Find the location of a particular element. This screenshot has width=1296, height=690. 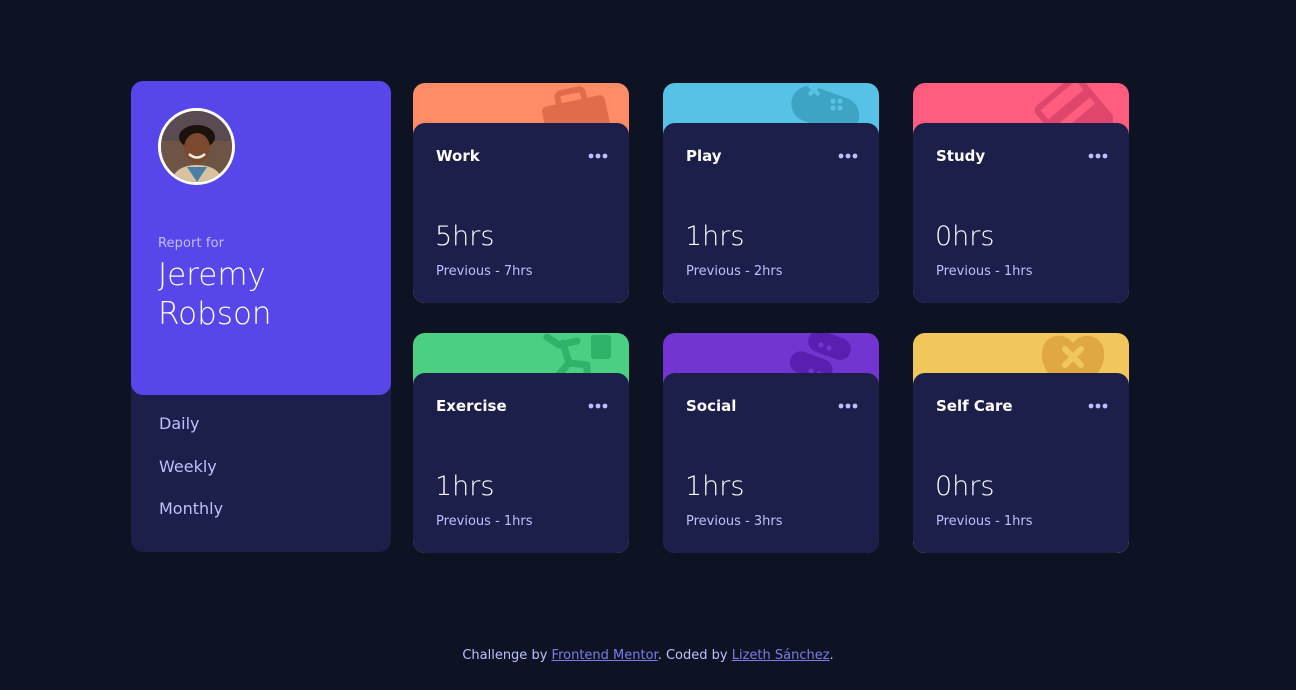

profile-header: Report for Jeremy Robson is located at coordinates (261, 238).